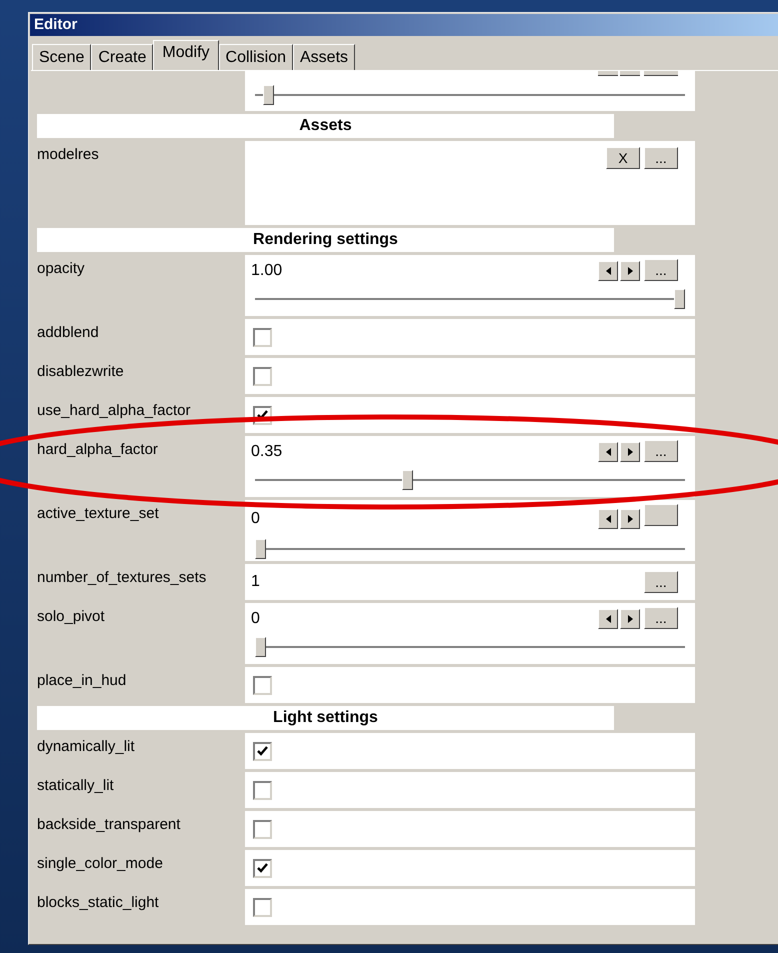 This screenshot has height=953, width=778. What do you see at coordinates (266, 271) in the screenshot?
I see `value-text: 1.00` at bounding box center [266, 271].